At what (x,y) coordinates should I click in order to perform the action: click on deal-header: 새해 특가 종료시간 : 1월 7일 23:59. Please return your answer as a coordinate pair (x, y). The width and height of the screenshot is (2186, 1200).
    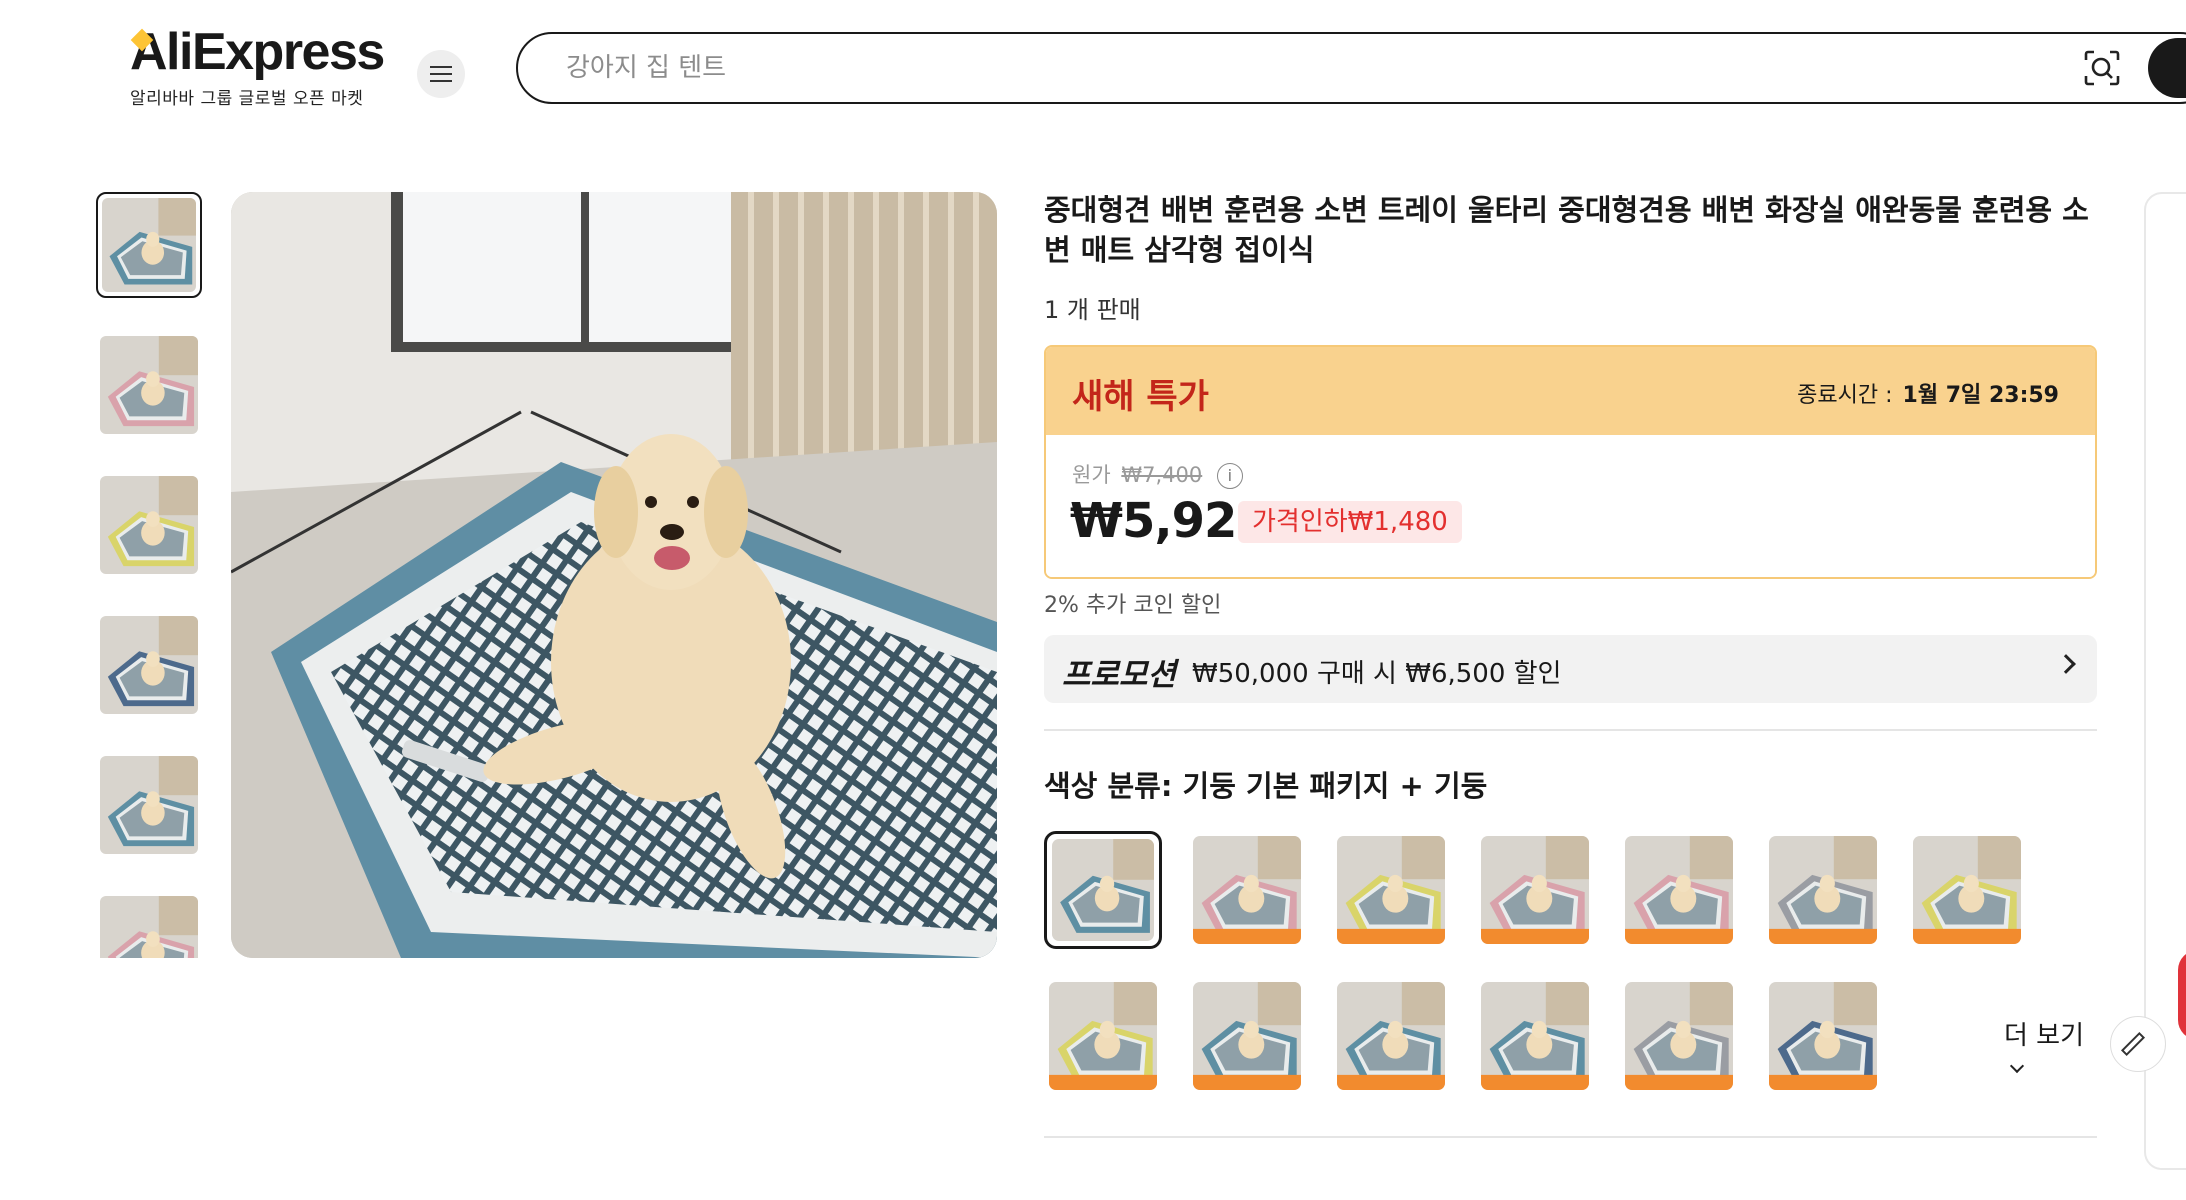
    Looking at the image, I should click on (1570, 391).